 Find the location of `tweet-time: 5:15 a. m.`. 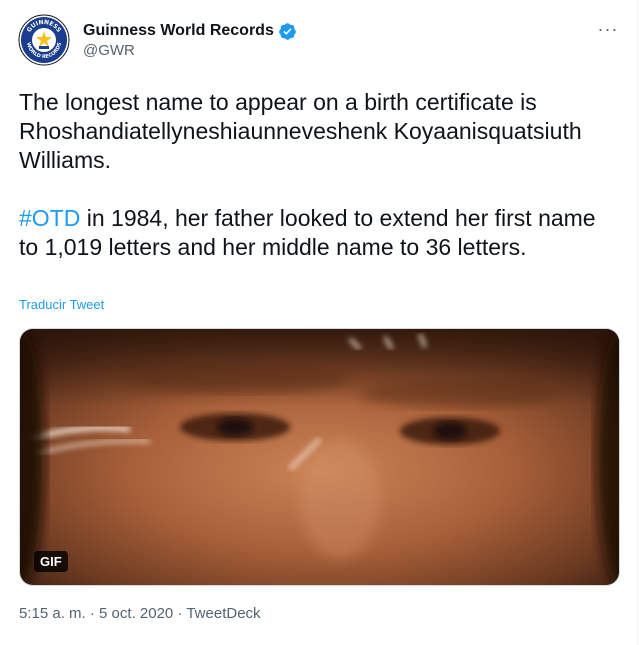

tweet-time: 5:15 a. m. is located at coordinates (52, 613).